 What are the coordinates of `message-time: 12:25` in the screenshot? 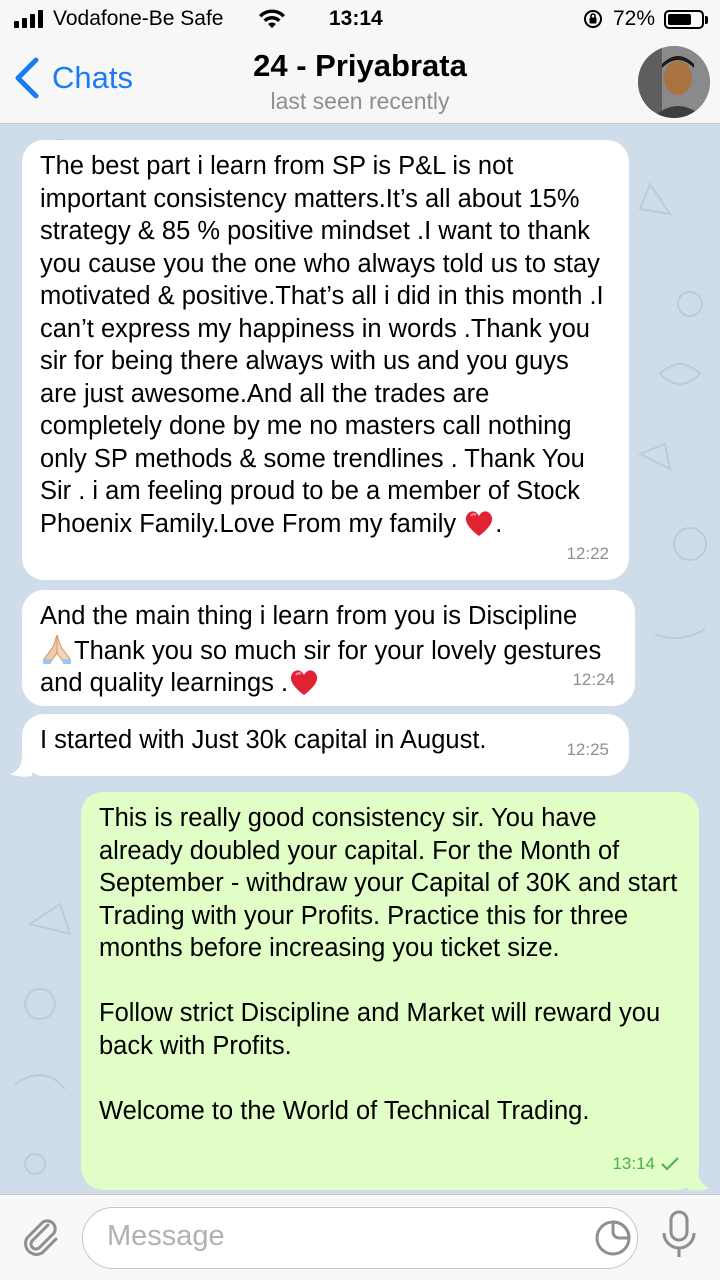 It's located at (587, 749).